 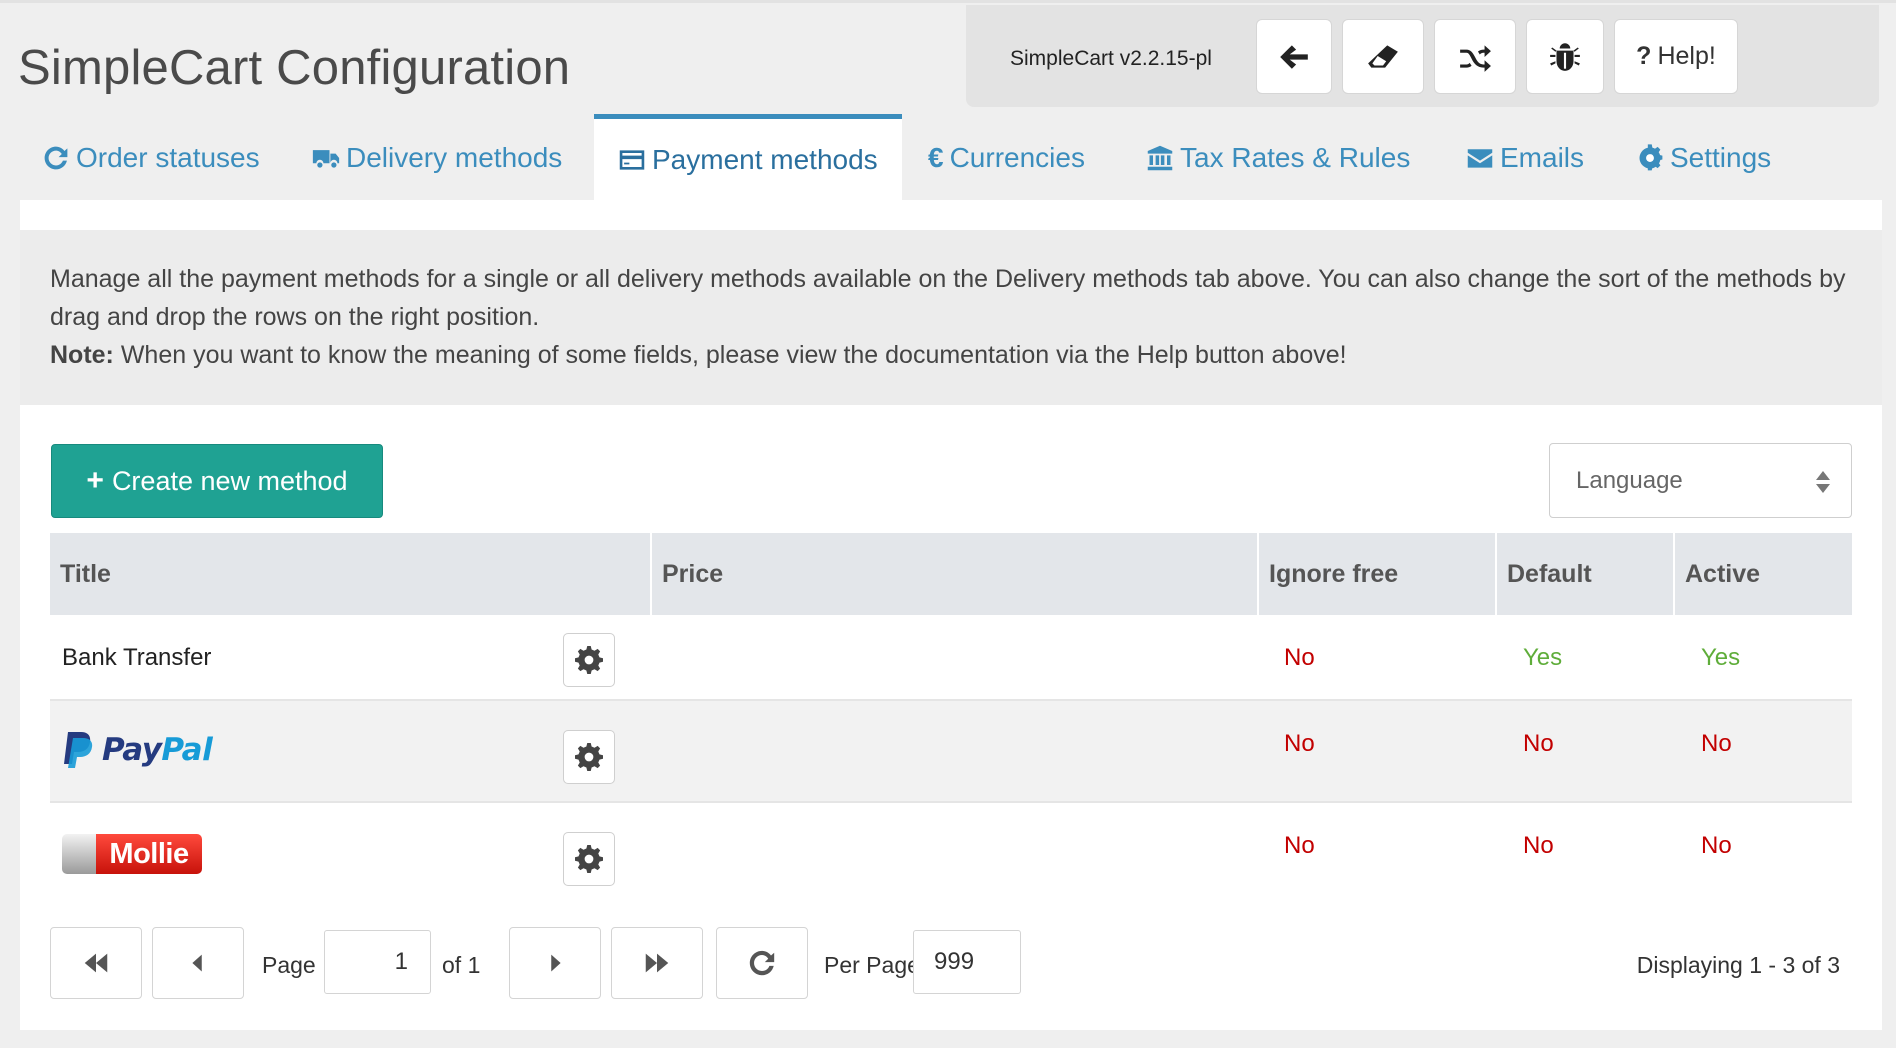 I want to click on paypal-logo: PayPal, so click(x=137, y=750).